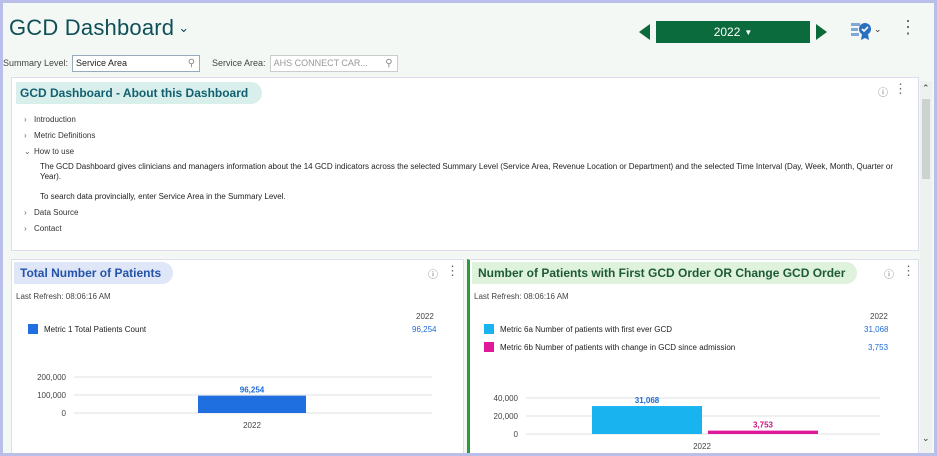 The width and height of the screenshot is (937, 456). I want to click on y-tick-label: 20,000, so click(506, 416).